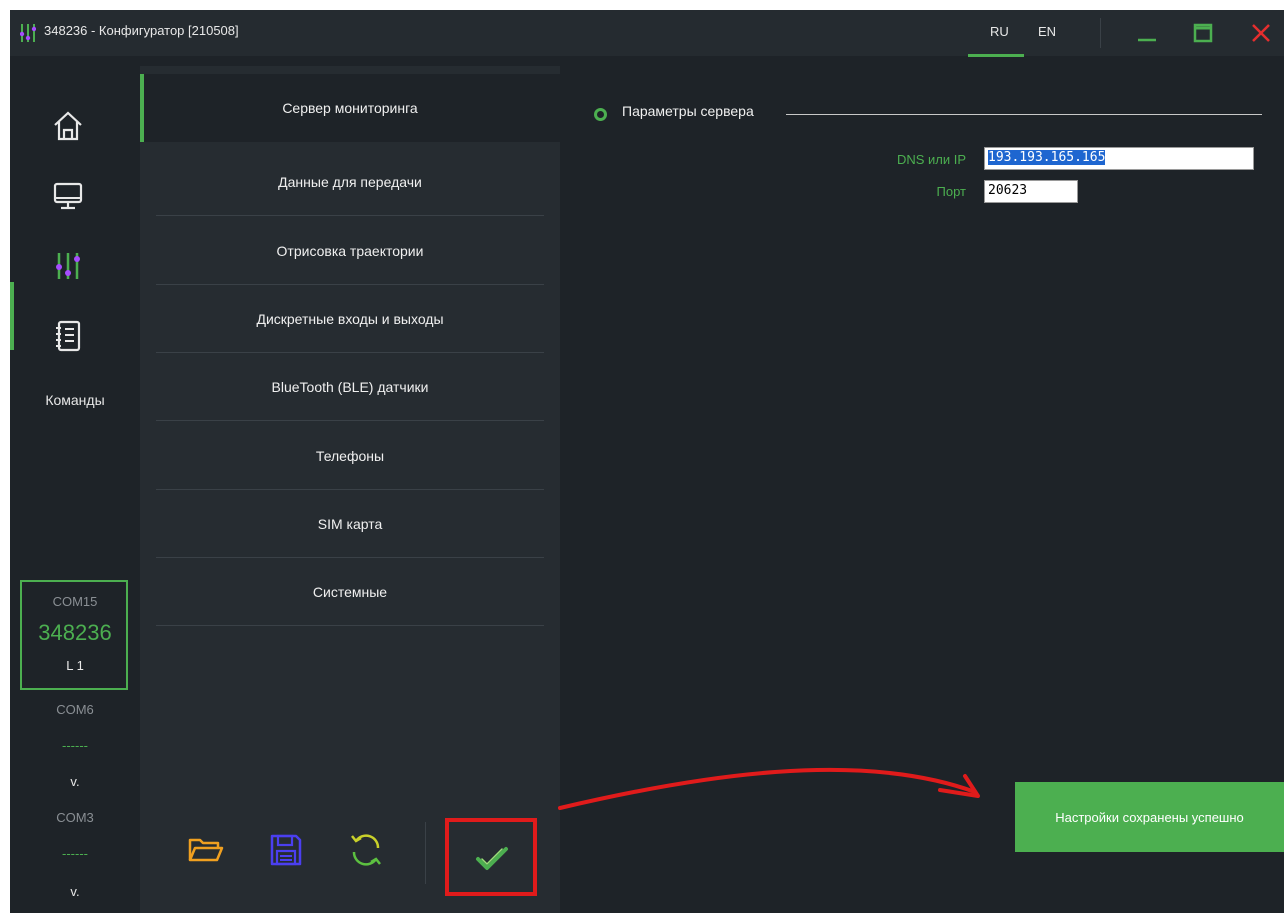  Describe the element at coordinates (425, 853) in the screenshot. I see `toolbar-divider` at that location.